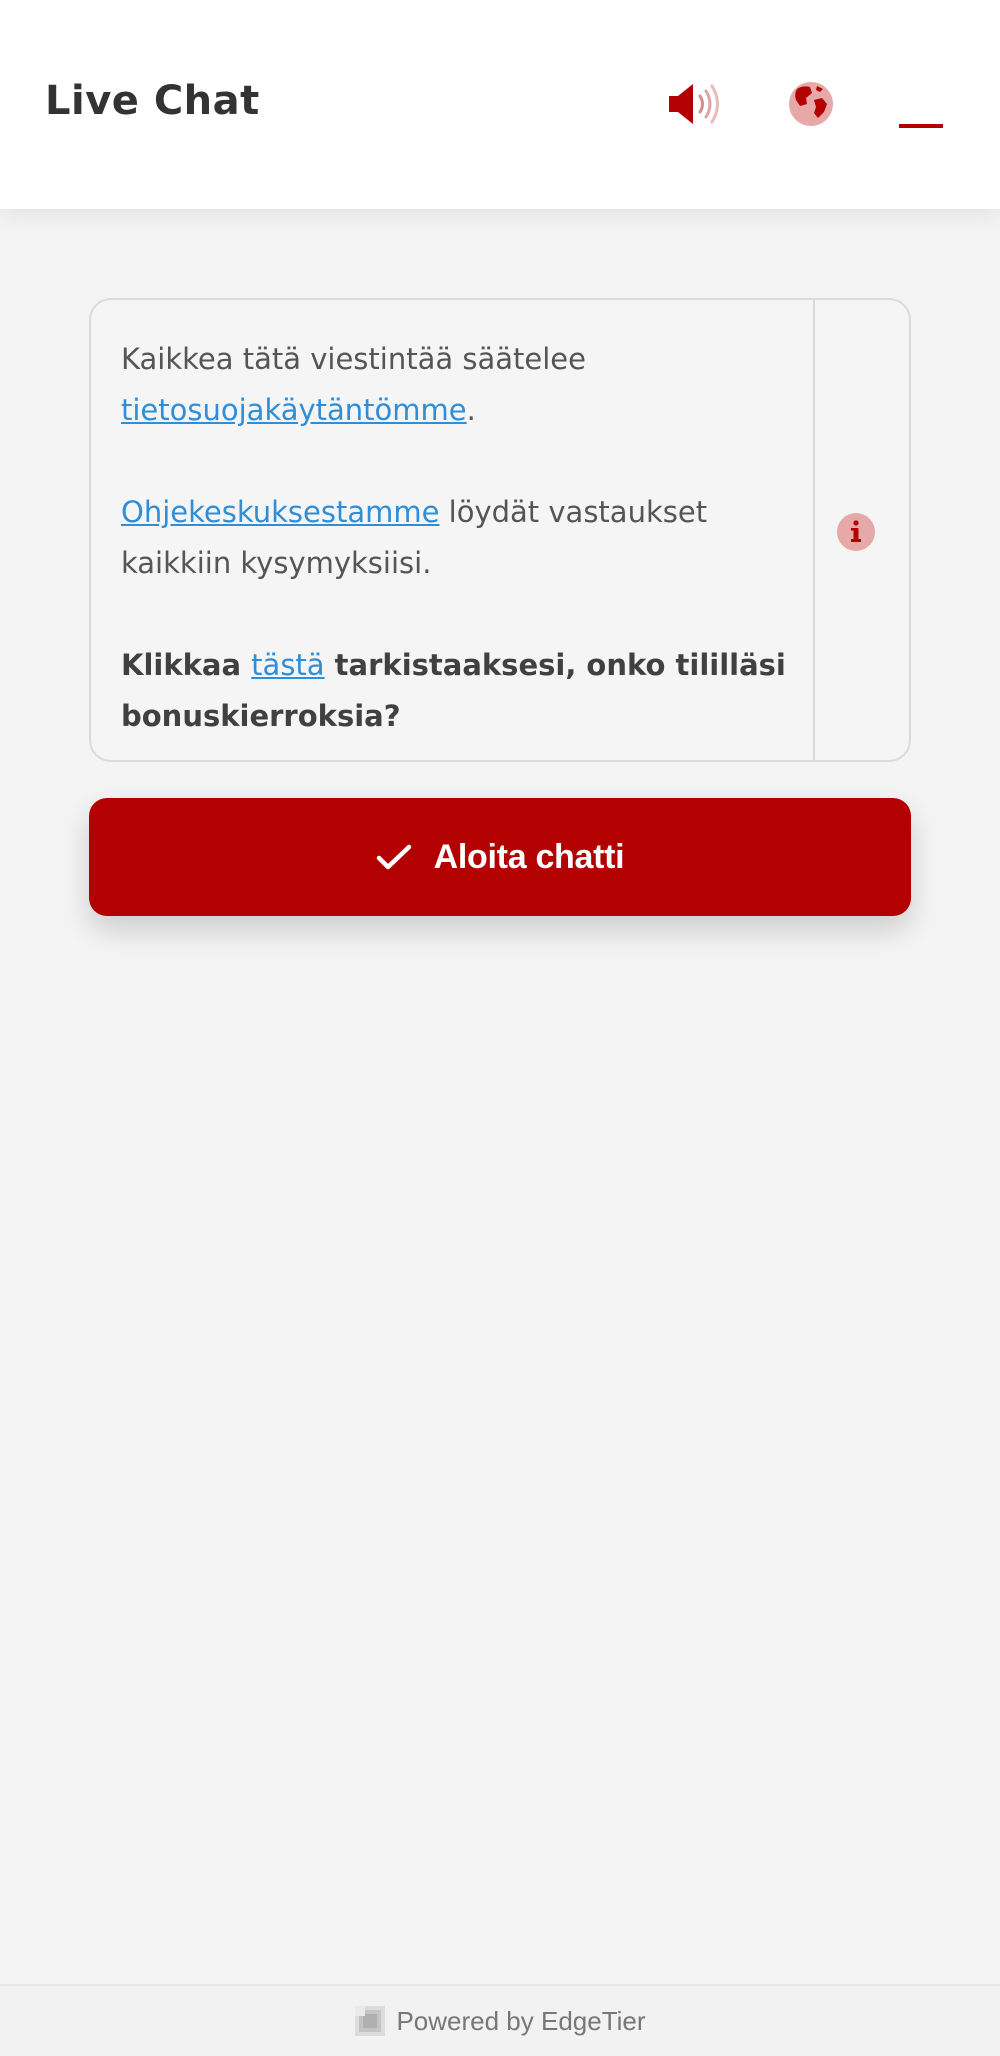  Describe the element at coordinates (520, 2021) in the screenshot. I see `powered-by-text: Powered by EdgeTier` at that location.